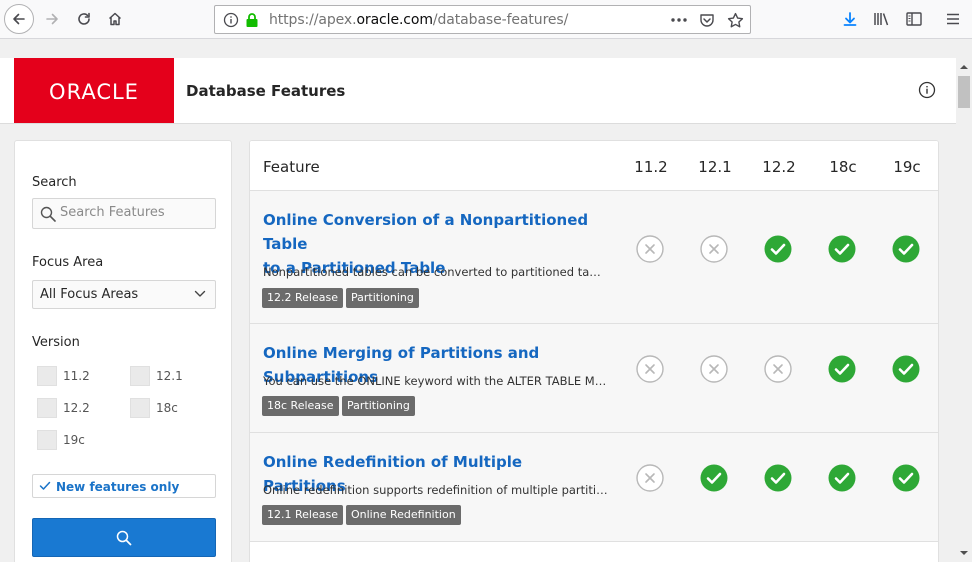  I want to click on reload-button, so click(84, 19).